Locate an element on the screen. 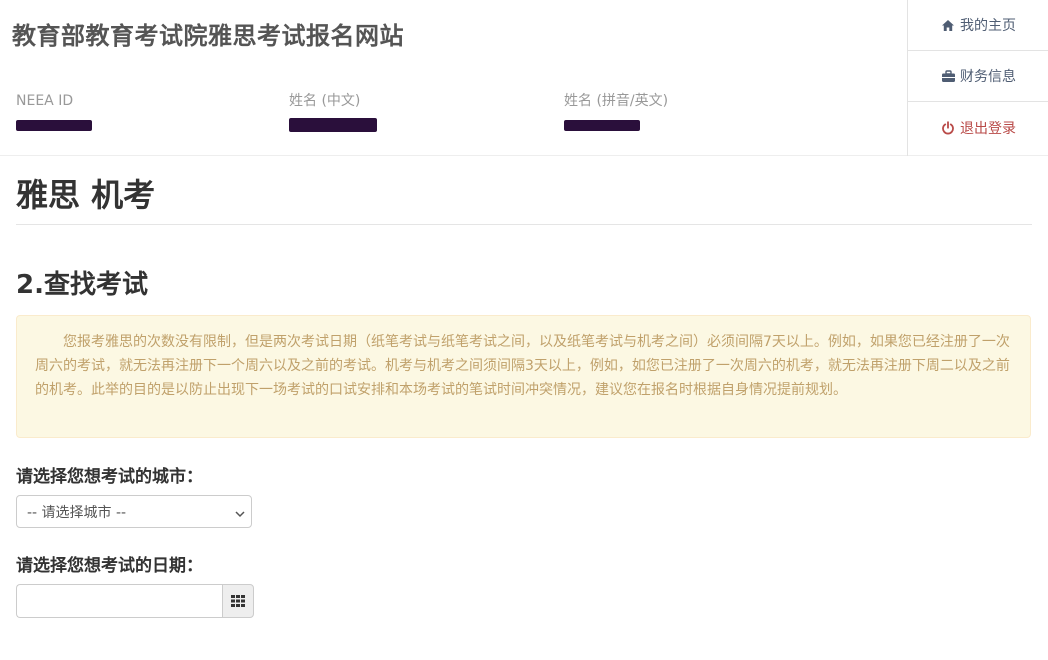 This screenshot has width=1048, height=660. calendar-grid-icon is located at coordinates (238, 601).